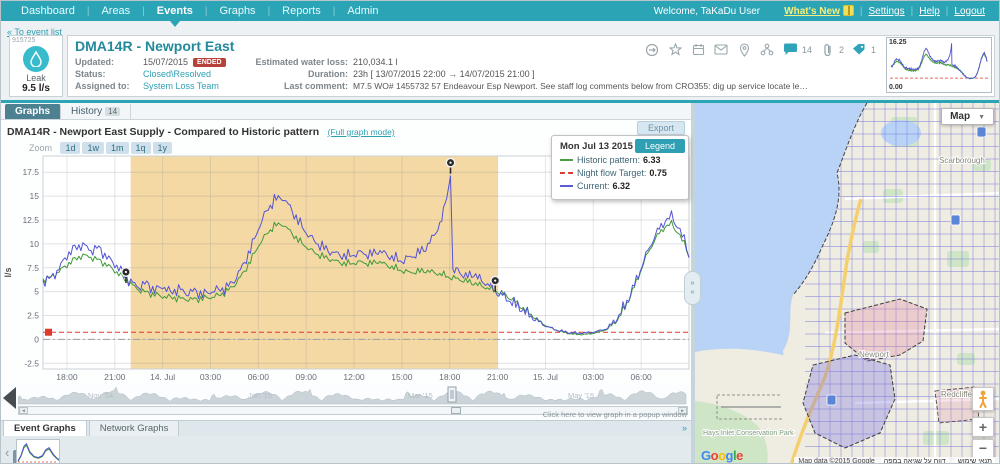  I want to click on report-error-link: דווח על שגיאה במפה, so click(914, 460).